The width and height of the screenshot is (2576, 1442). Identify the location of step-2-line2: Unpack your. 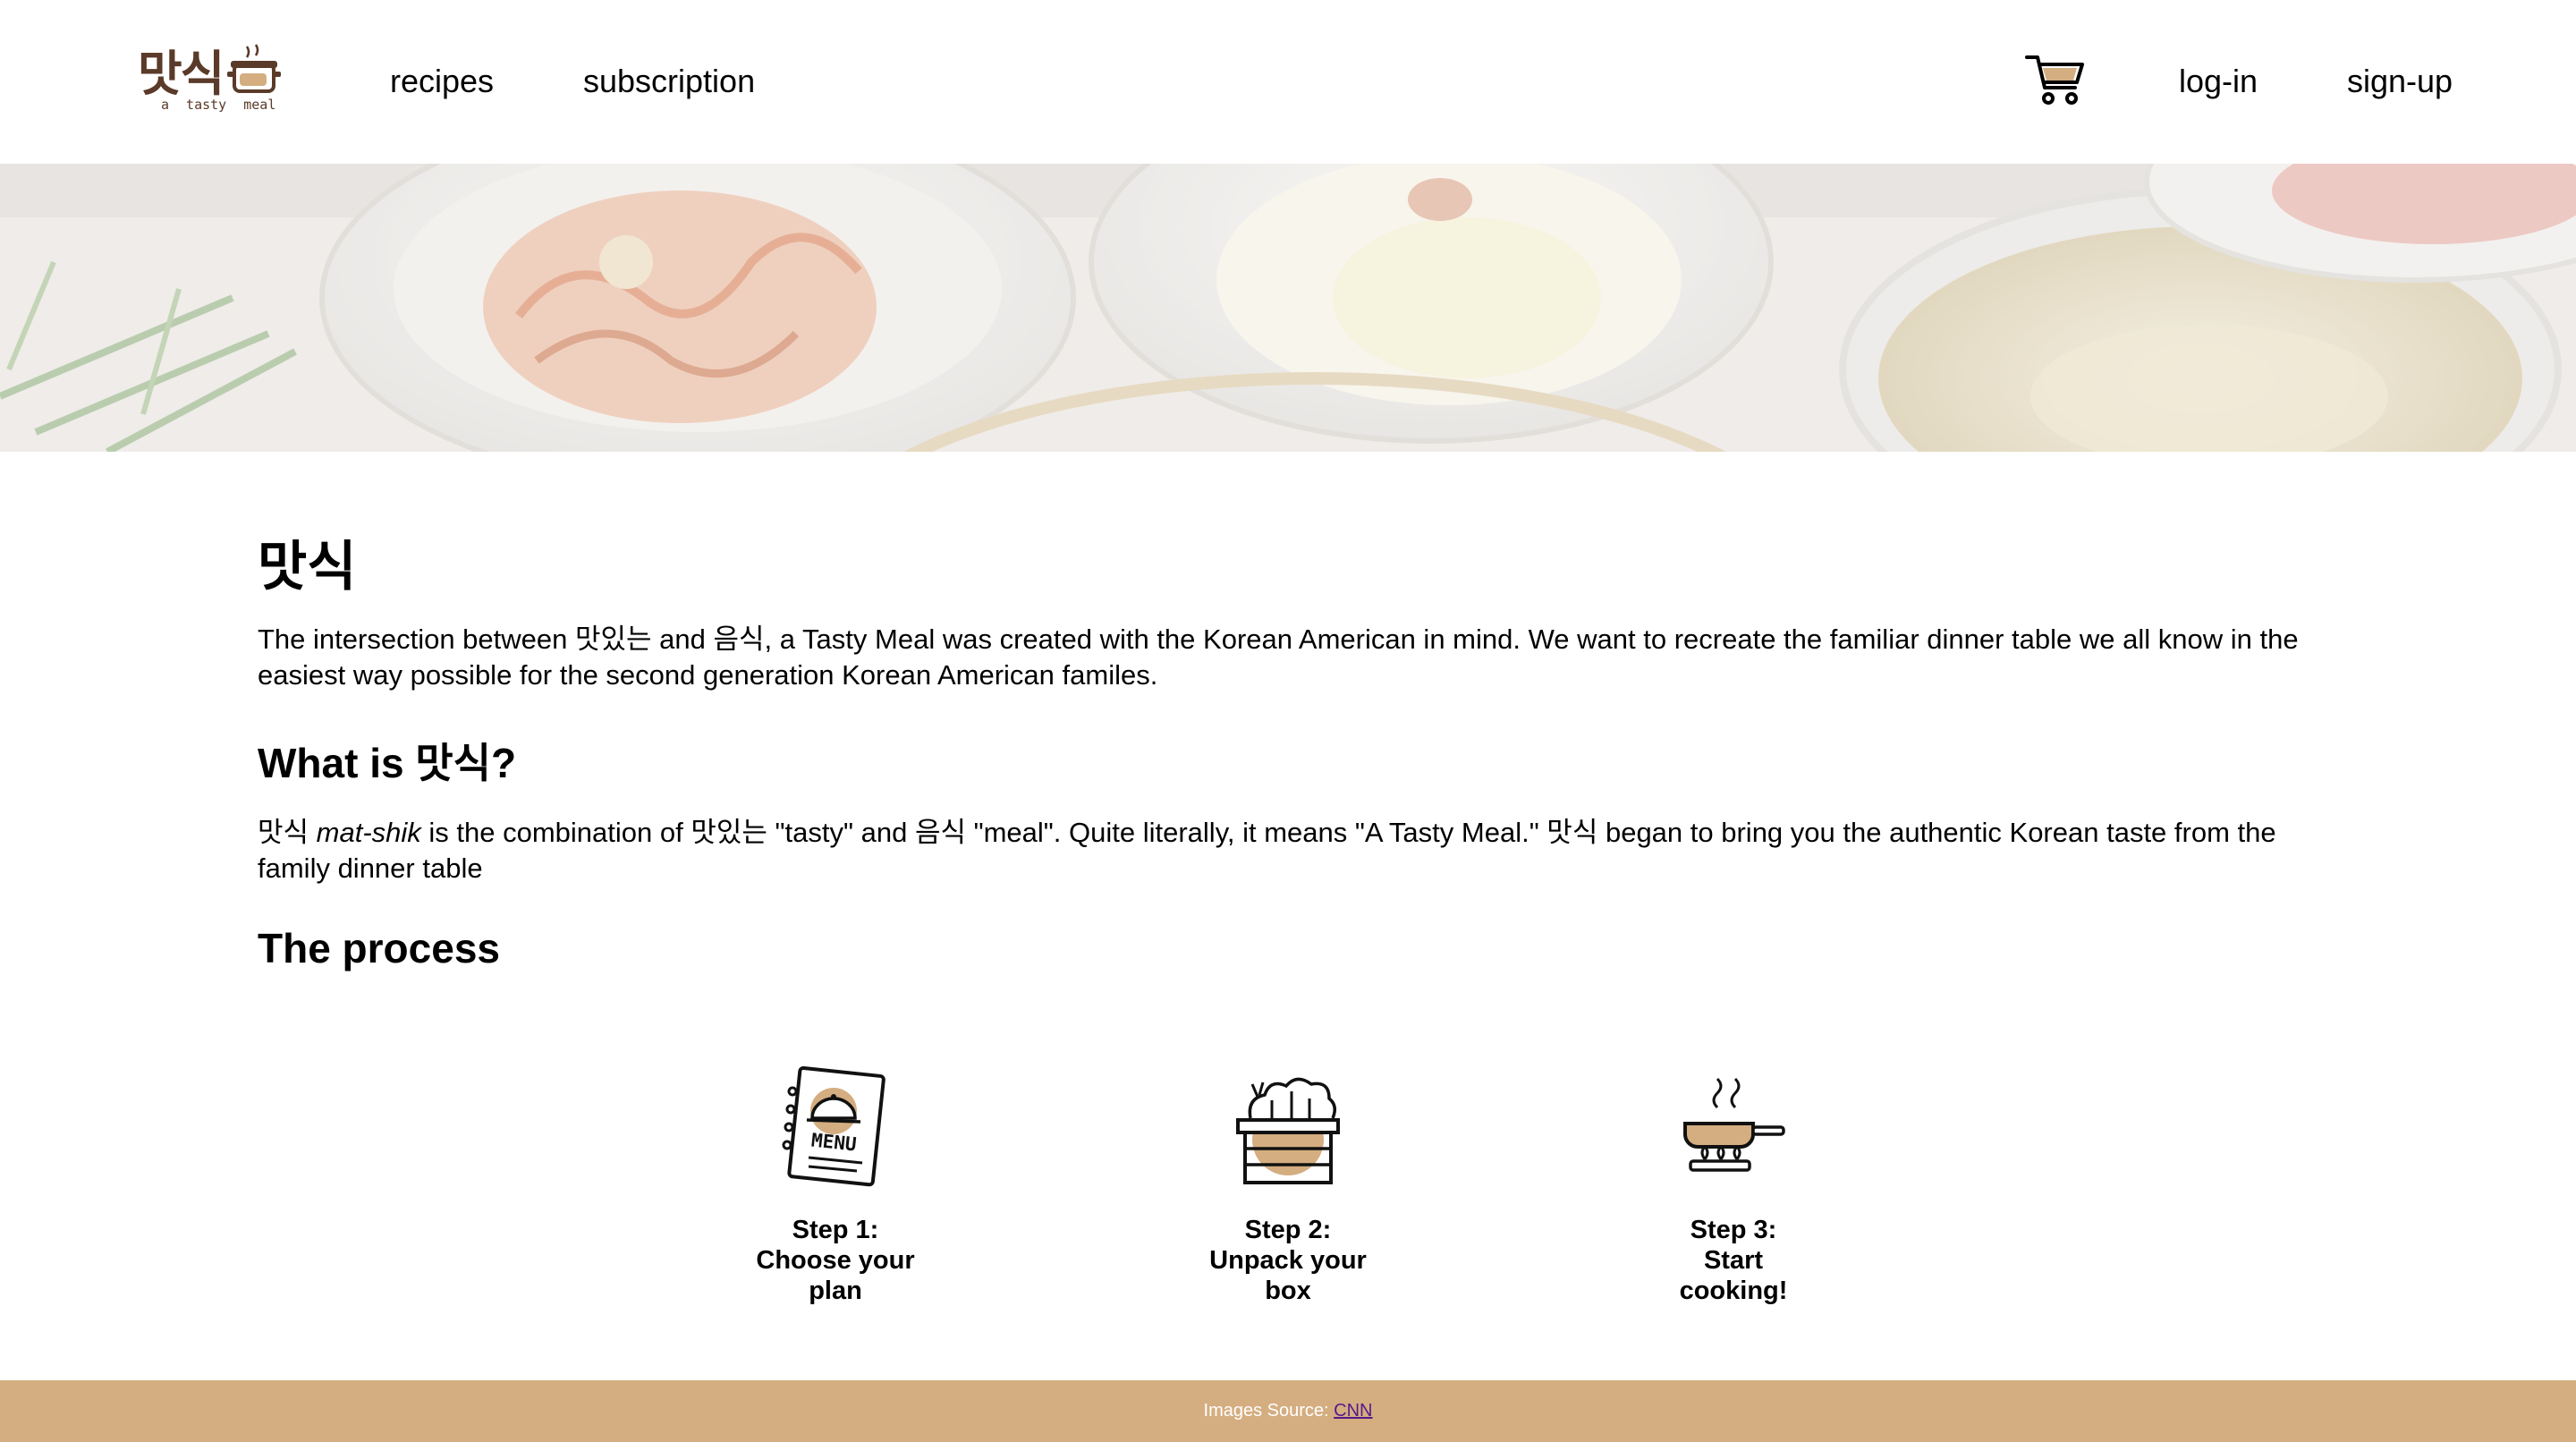
(1288, 1260).